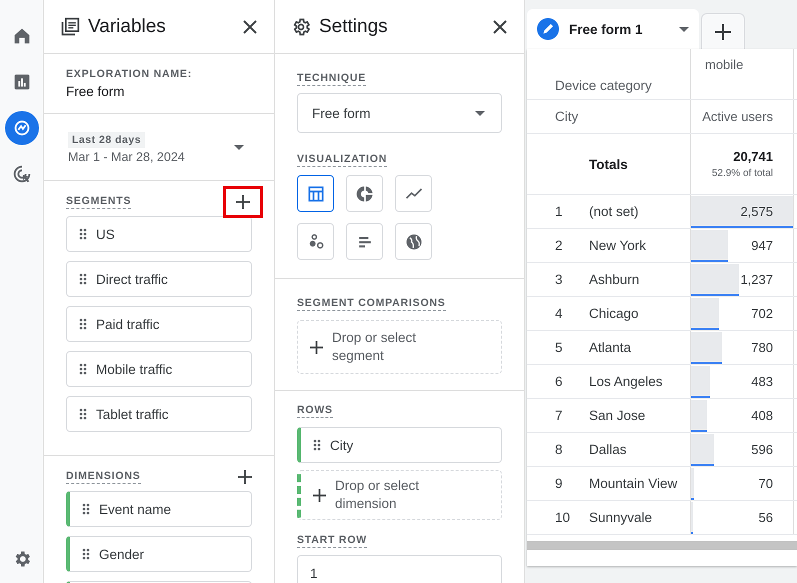  What do you see at coordinates (354, 27) in the screenshot?
I see `panel-title: Settings` at bounding box center [354, 27].